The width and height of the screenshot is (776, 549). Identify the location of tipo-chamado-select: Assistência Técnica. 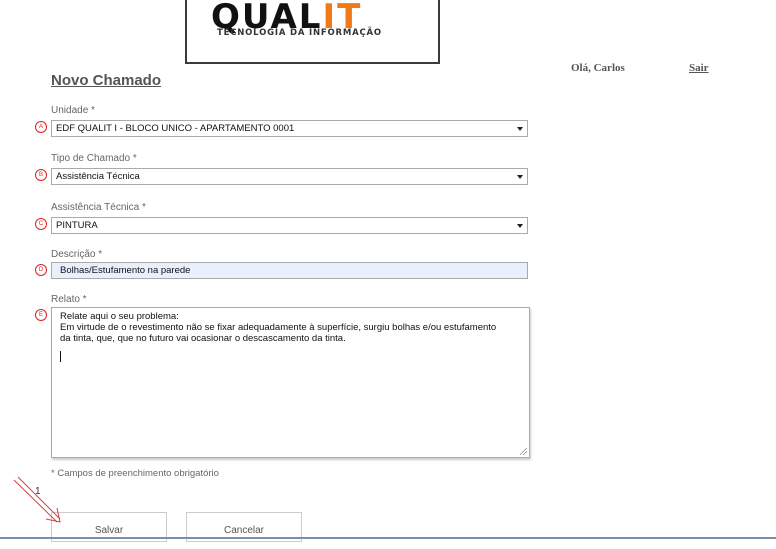
(289, 176).